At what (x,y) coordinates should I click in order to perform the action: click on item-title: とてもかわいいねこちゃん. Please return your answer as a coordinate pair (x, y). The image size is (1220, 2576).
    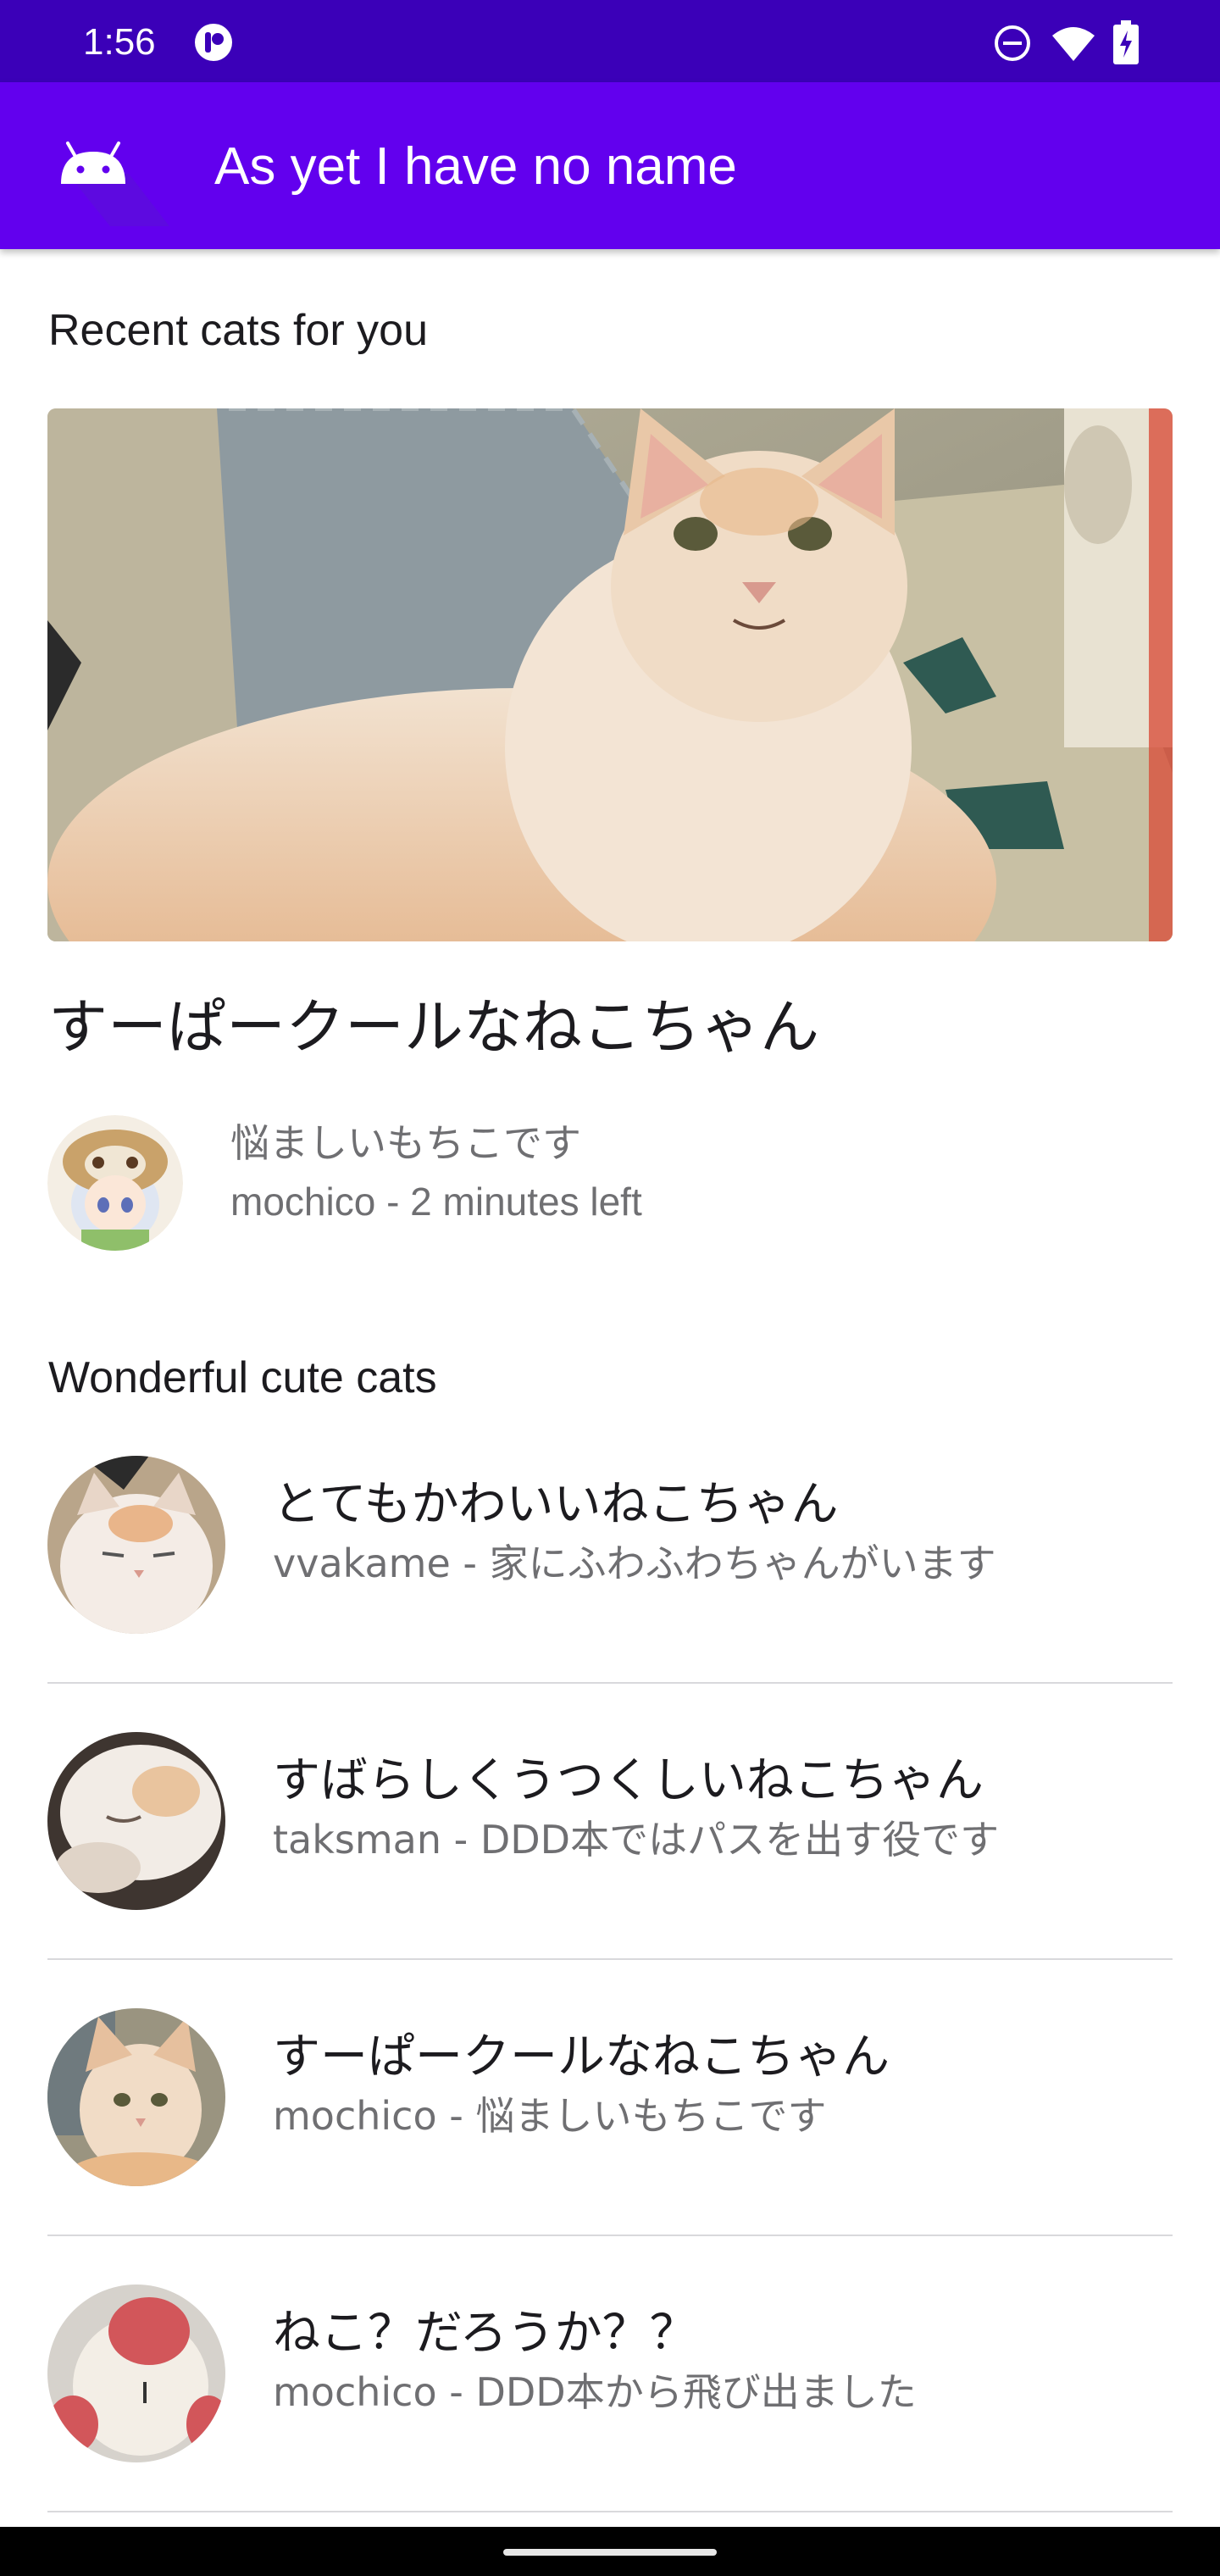
    Looking at the image, I should click on (556, 1504).